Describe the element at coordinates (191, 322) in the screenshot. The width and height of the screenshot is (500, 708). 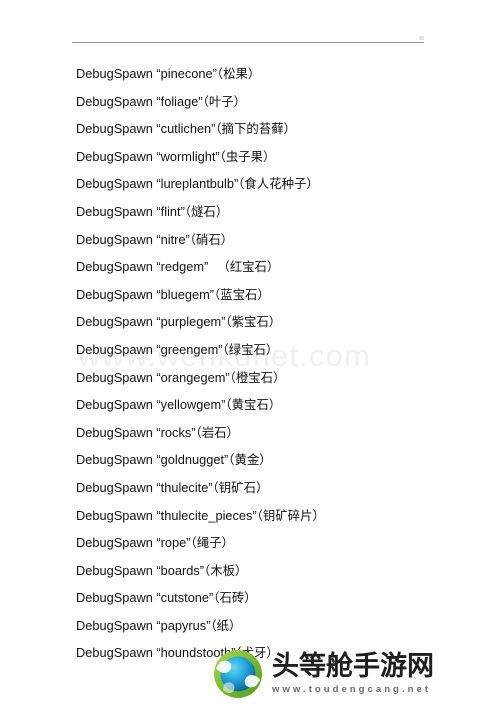
I see `command-entity-id: “purplegem”` at that location.